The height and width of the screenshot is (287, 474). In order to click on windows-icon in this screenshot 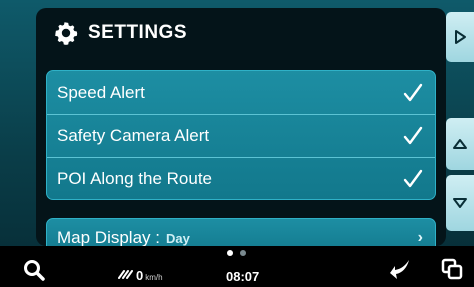, I will do `click(452, 269)`.